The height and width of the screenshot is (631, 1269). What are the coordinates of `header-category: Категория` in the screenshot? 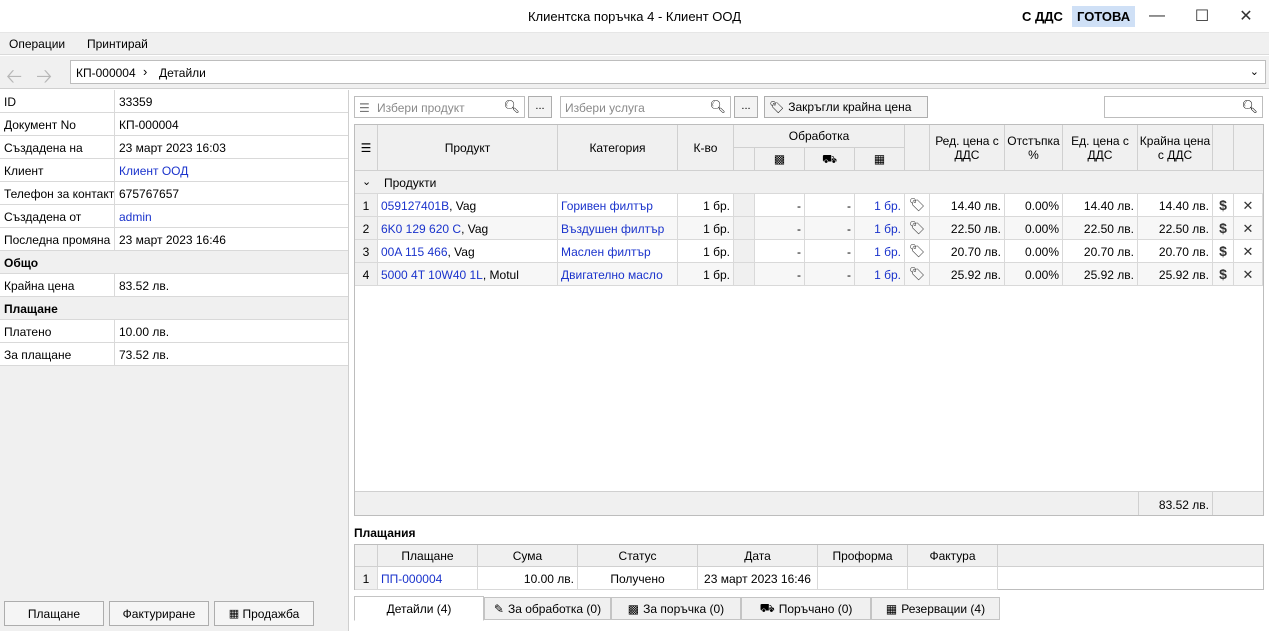 It's located at (618, 148).